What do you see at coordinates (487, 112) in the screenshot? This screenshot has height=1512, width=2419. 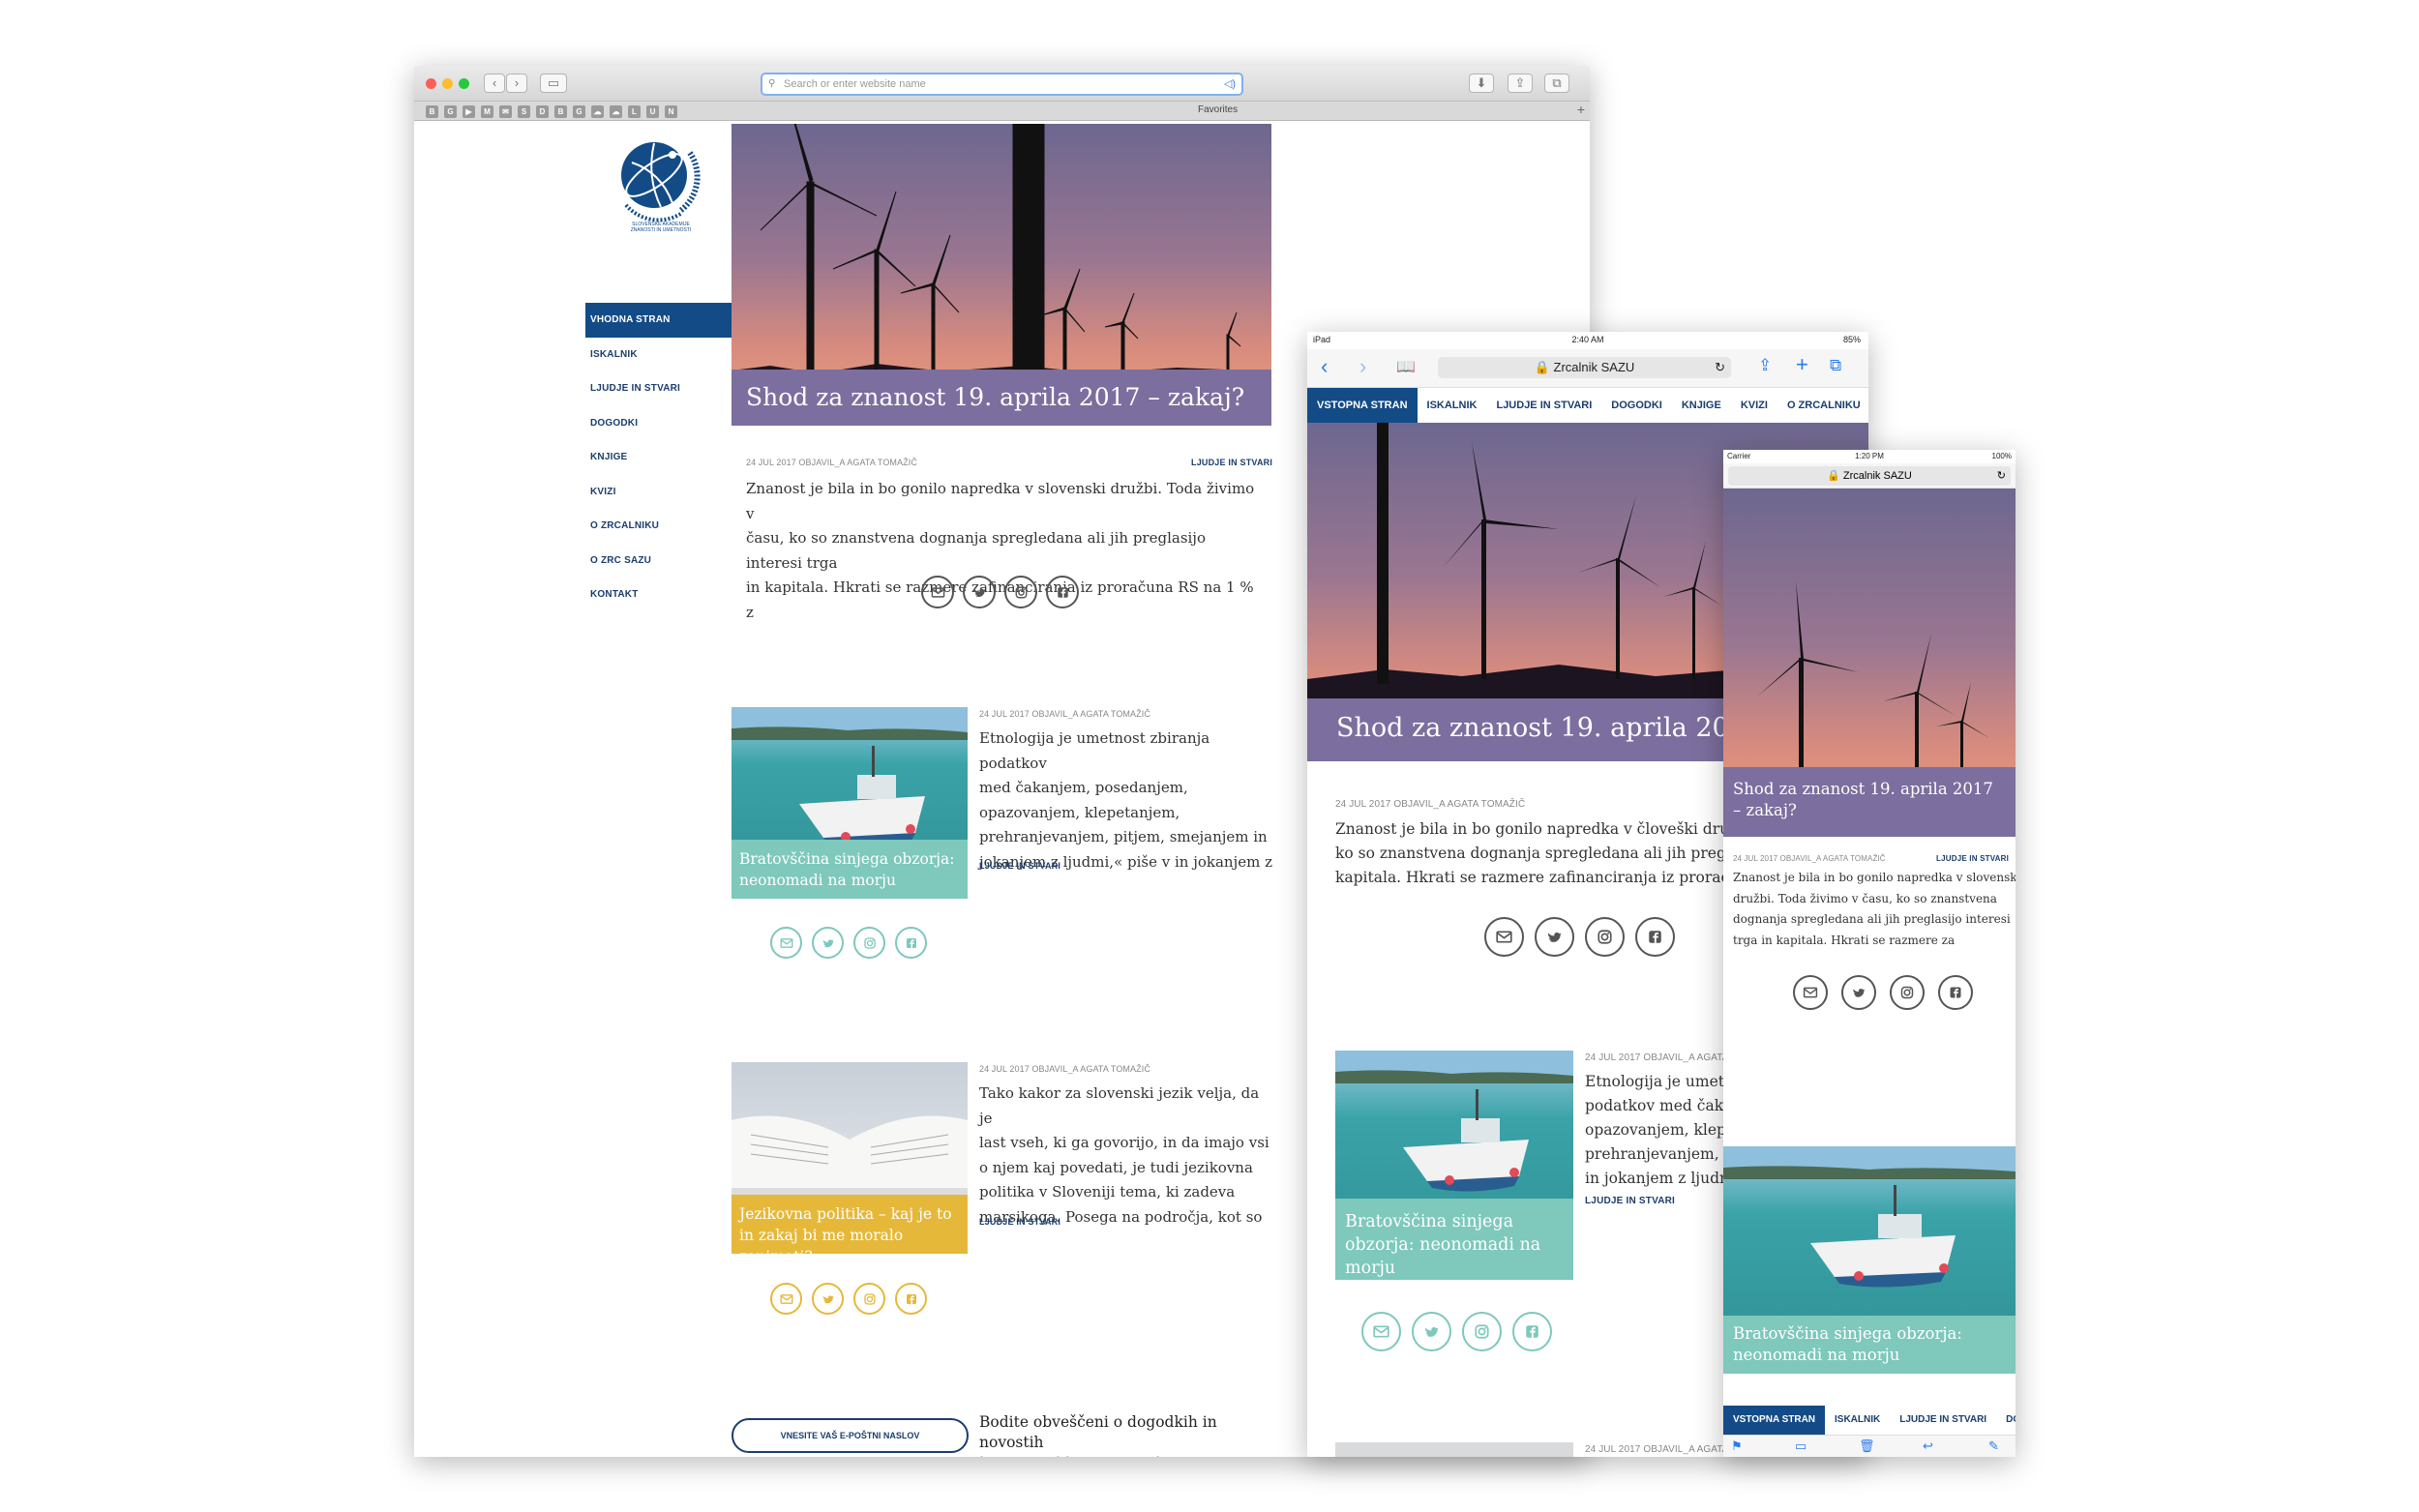 I see `favicon-3: M` at bounding box center [487, 112].